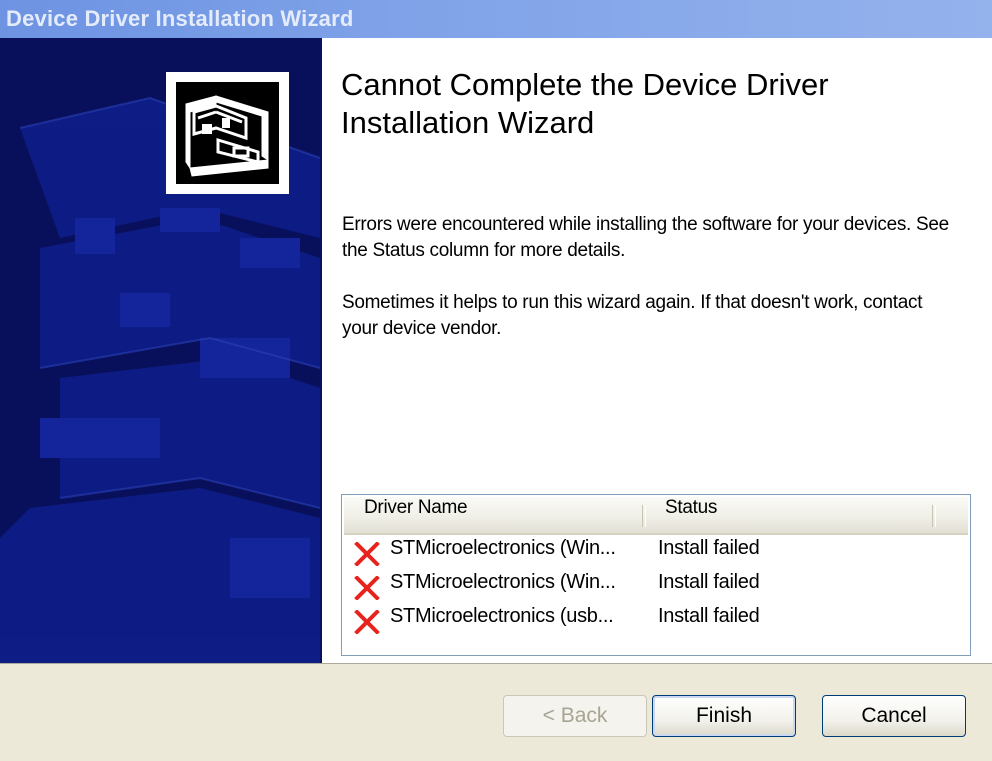 Image resolution: width=992 pixels, height=761 pixels. Describe the element at coordinates (691, 515) in the screenshot. I see `column-header-status: Status` at that location.